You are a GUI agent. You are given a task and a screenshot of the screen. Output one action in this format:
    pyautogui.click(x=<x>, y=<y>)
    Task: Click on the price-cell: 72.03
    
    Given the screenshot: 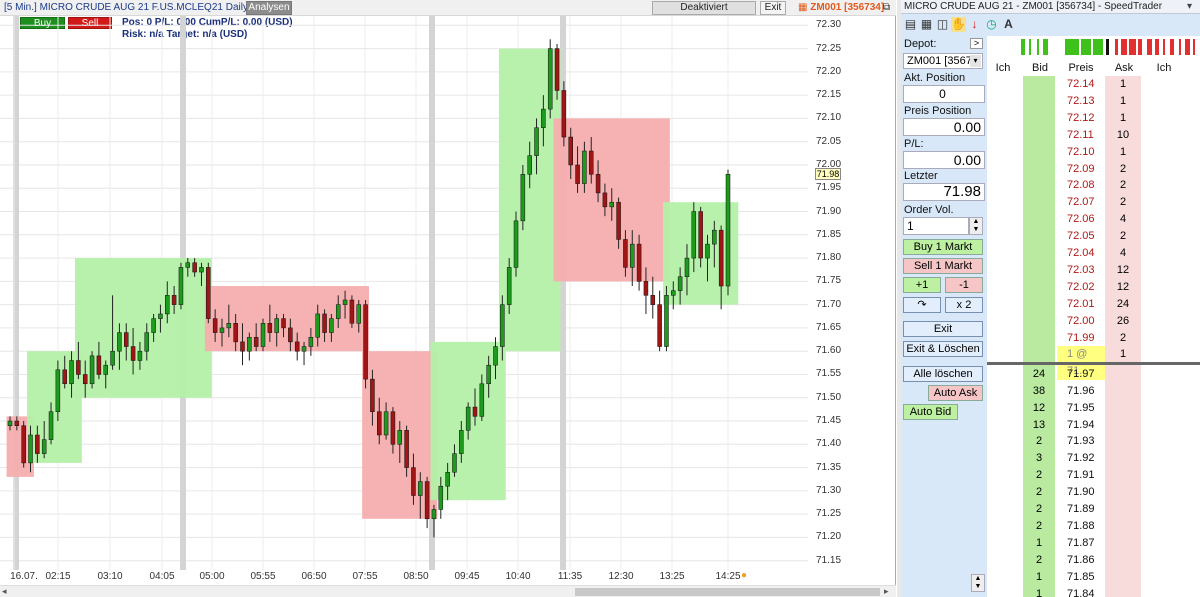 What is the action you would take?
    pyautogui.click(x=1081, y=269)
    